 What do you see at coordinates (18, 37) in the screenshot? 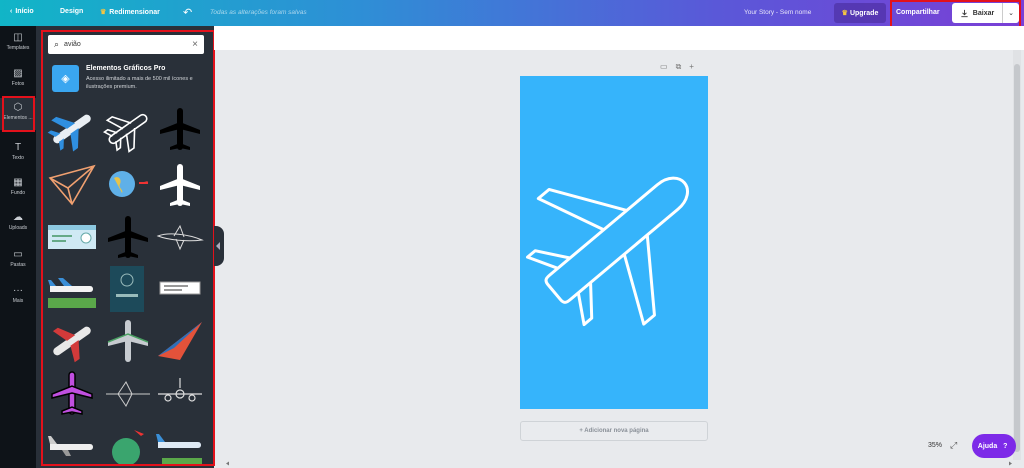
I see `layout-icon: ◫` at bounding box center [18, 37].